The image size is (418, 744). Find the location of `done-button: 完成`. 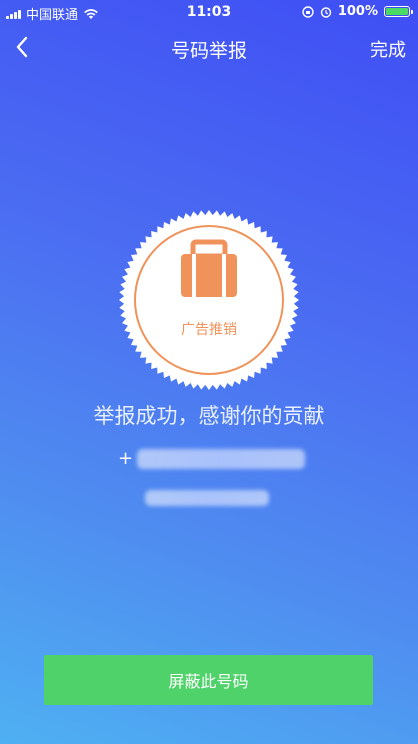

done-button: 完成 is located at coordinates (388, 49).